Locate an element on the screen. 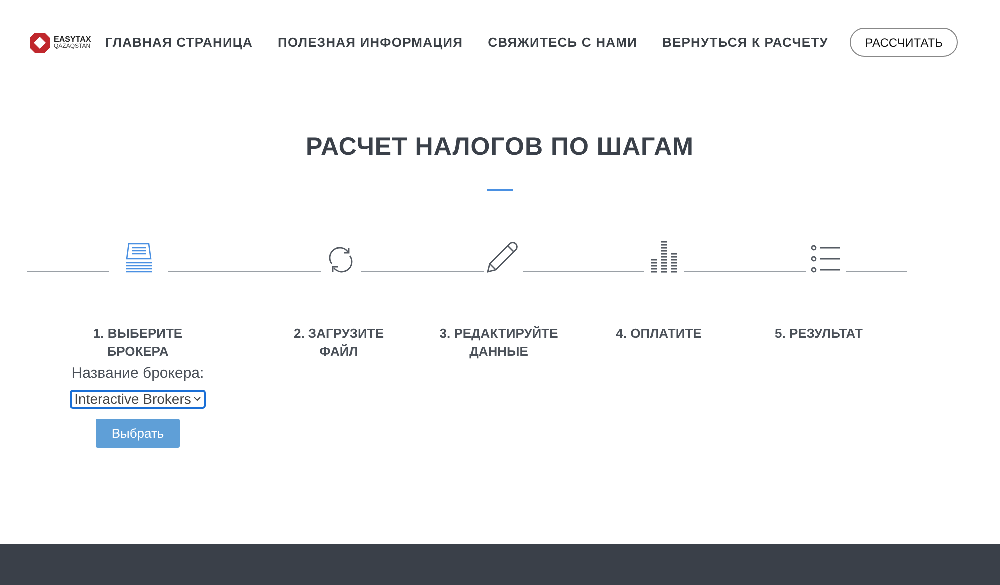 This screenshot has width=1000, height=585. step-title: 1. ВЫБЕРИТЕ БРОКЕРА is located at coordinates (138, 342).